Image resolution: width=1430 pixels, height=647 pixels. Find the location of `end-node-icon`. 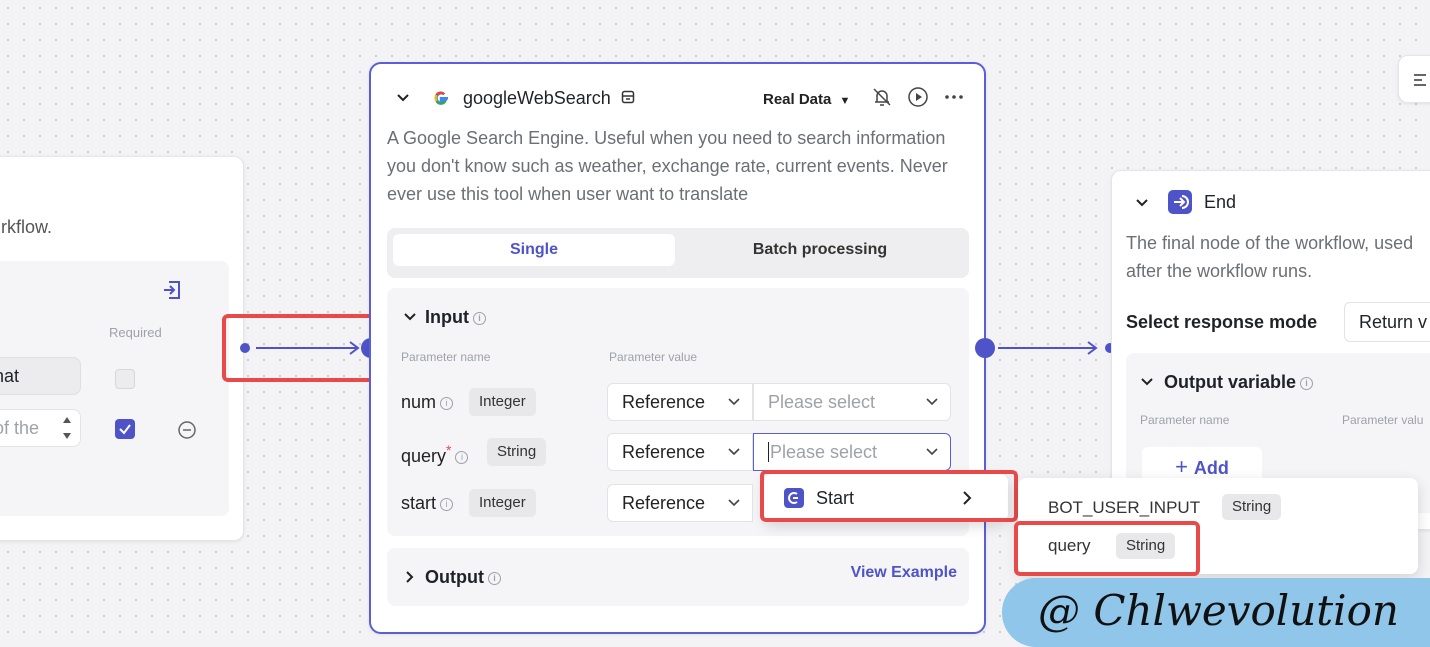

end-node-icon is located at coordinates (1180, 202).